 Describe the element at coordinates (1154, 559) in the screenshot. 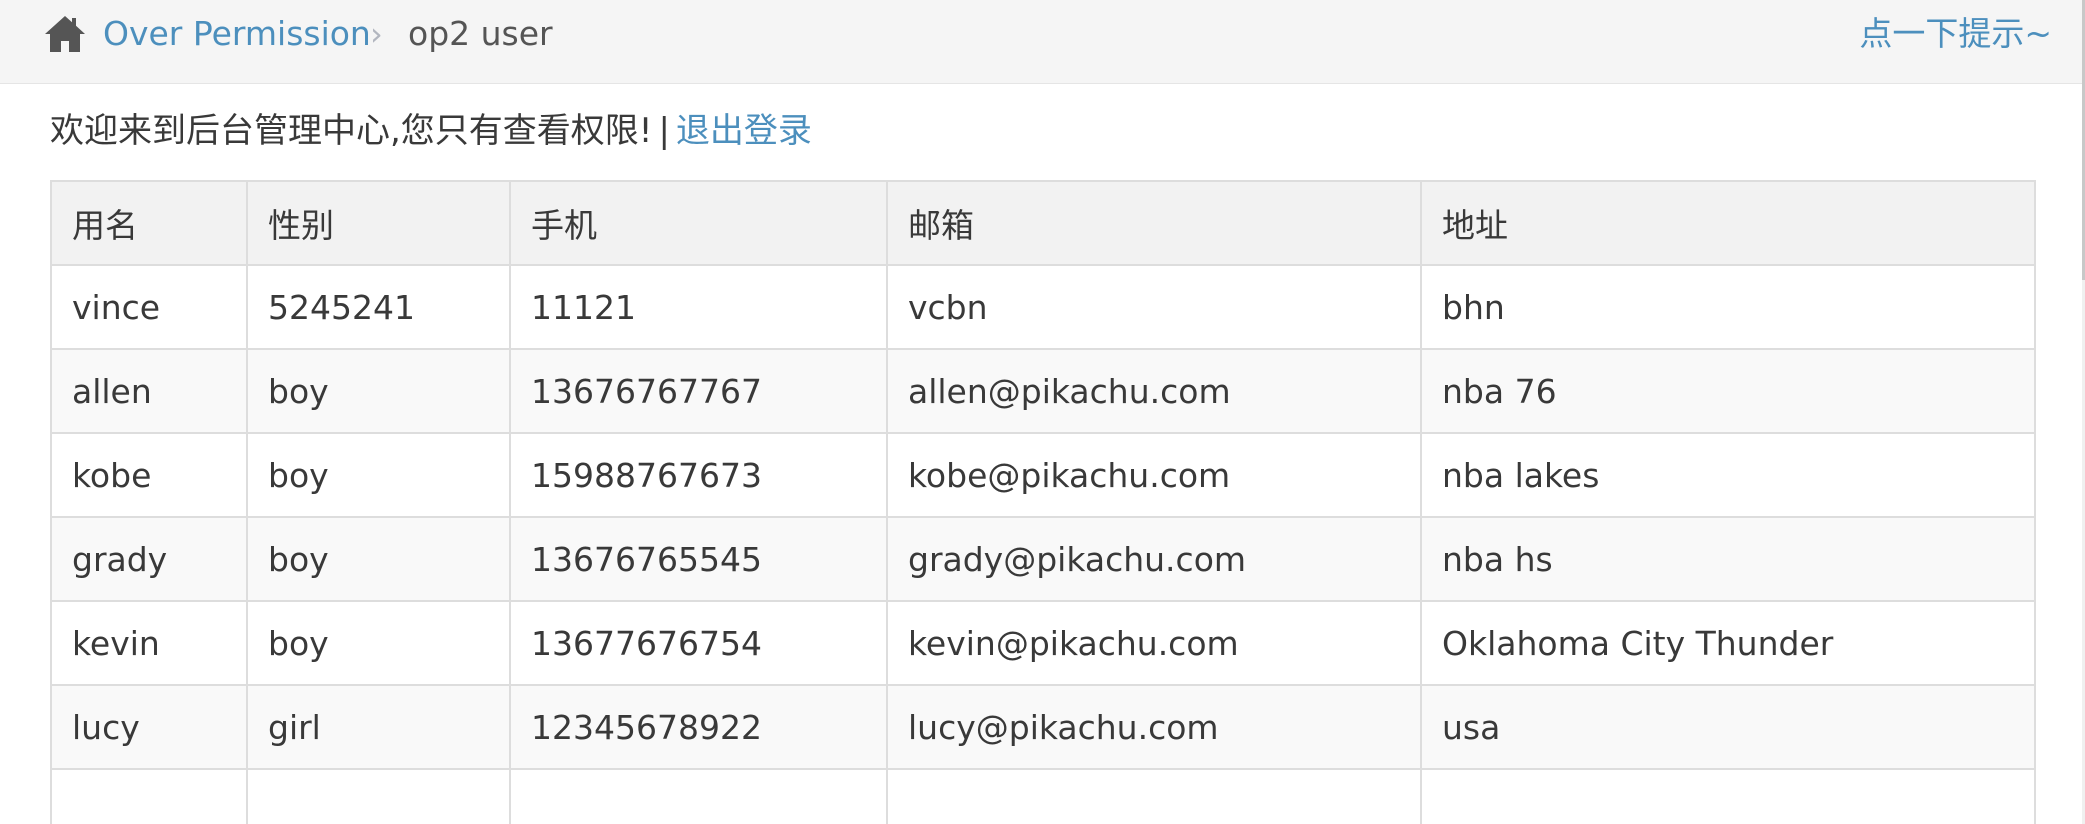

I see `cell-email: grady@pikachu.com` at that location.